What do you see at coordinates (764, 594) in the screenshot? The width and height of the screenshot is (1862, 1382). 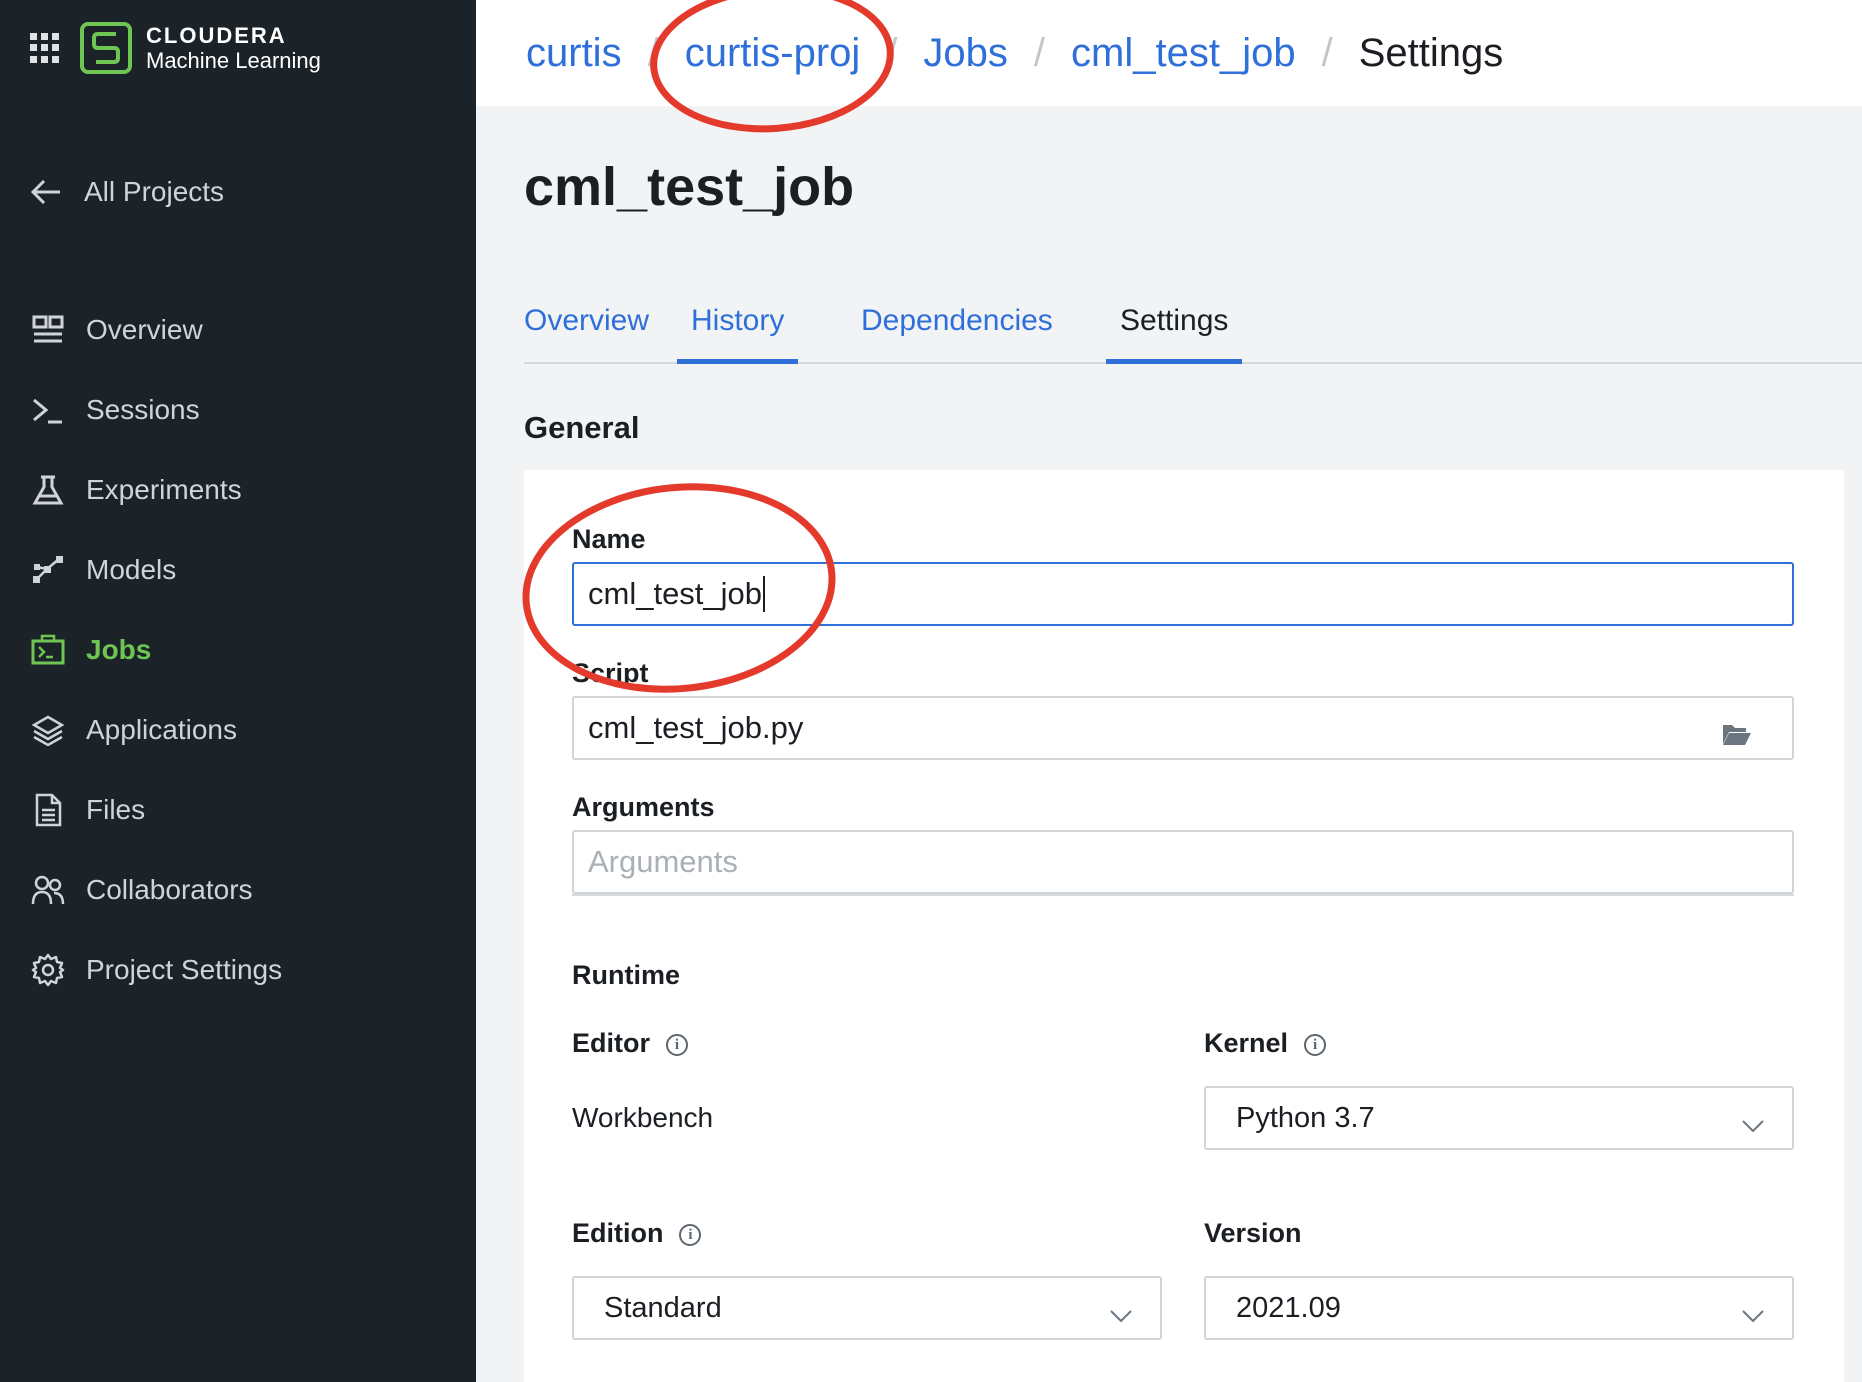 I see `text-cursor` at bounding box center [764, 594].